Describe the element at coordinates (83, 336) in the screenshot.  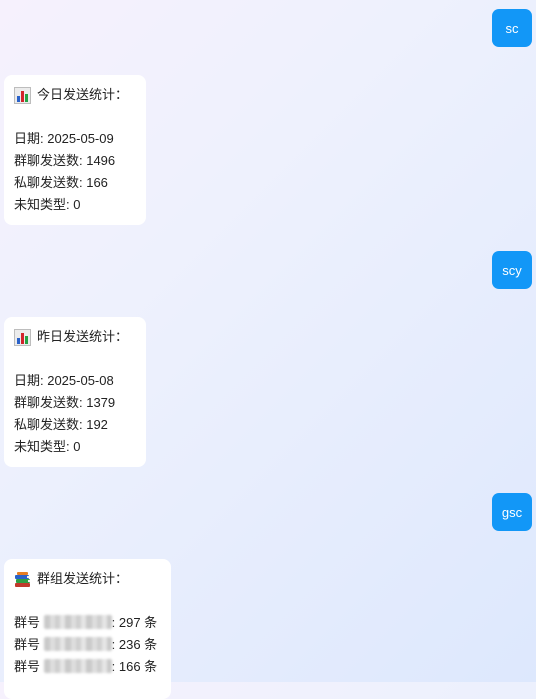
I see `header-text: 昨日发送统计：` at that location.